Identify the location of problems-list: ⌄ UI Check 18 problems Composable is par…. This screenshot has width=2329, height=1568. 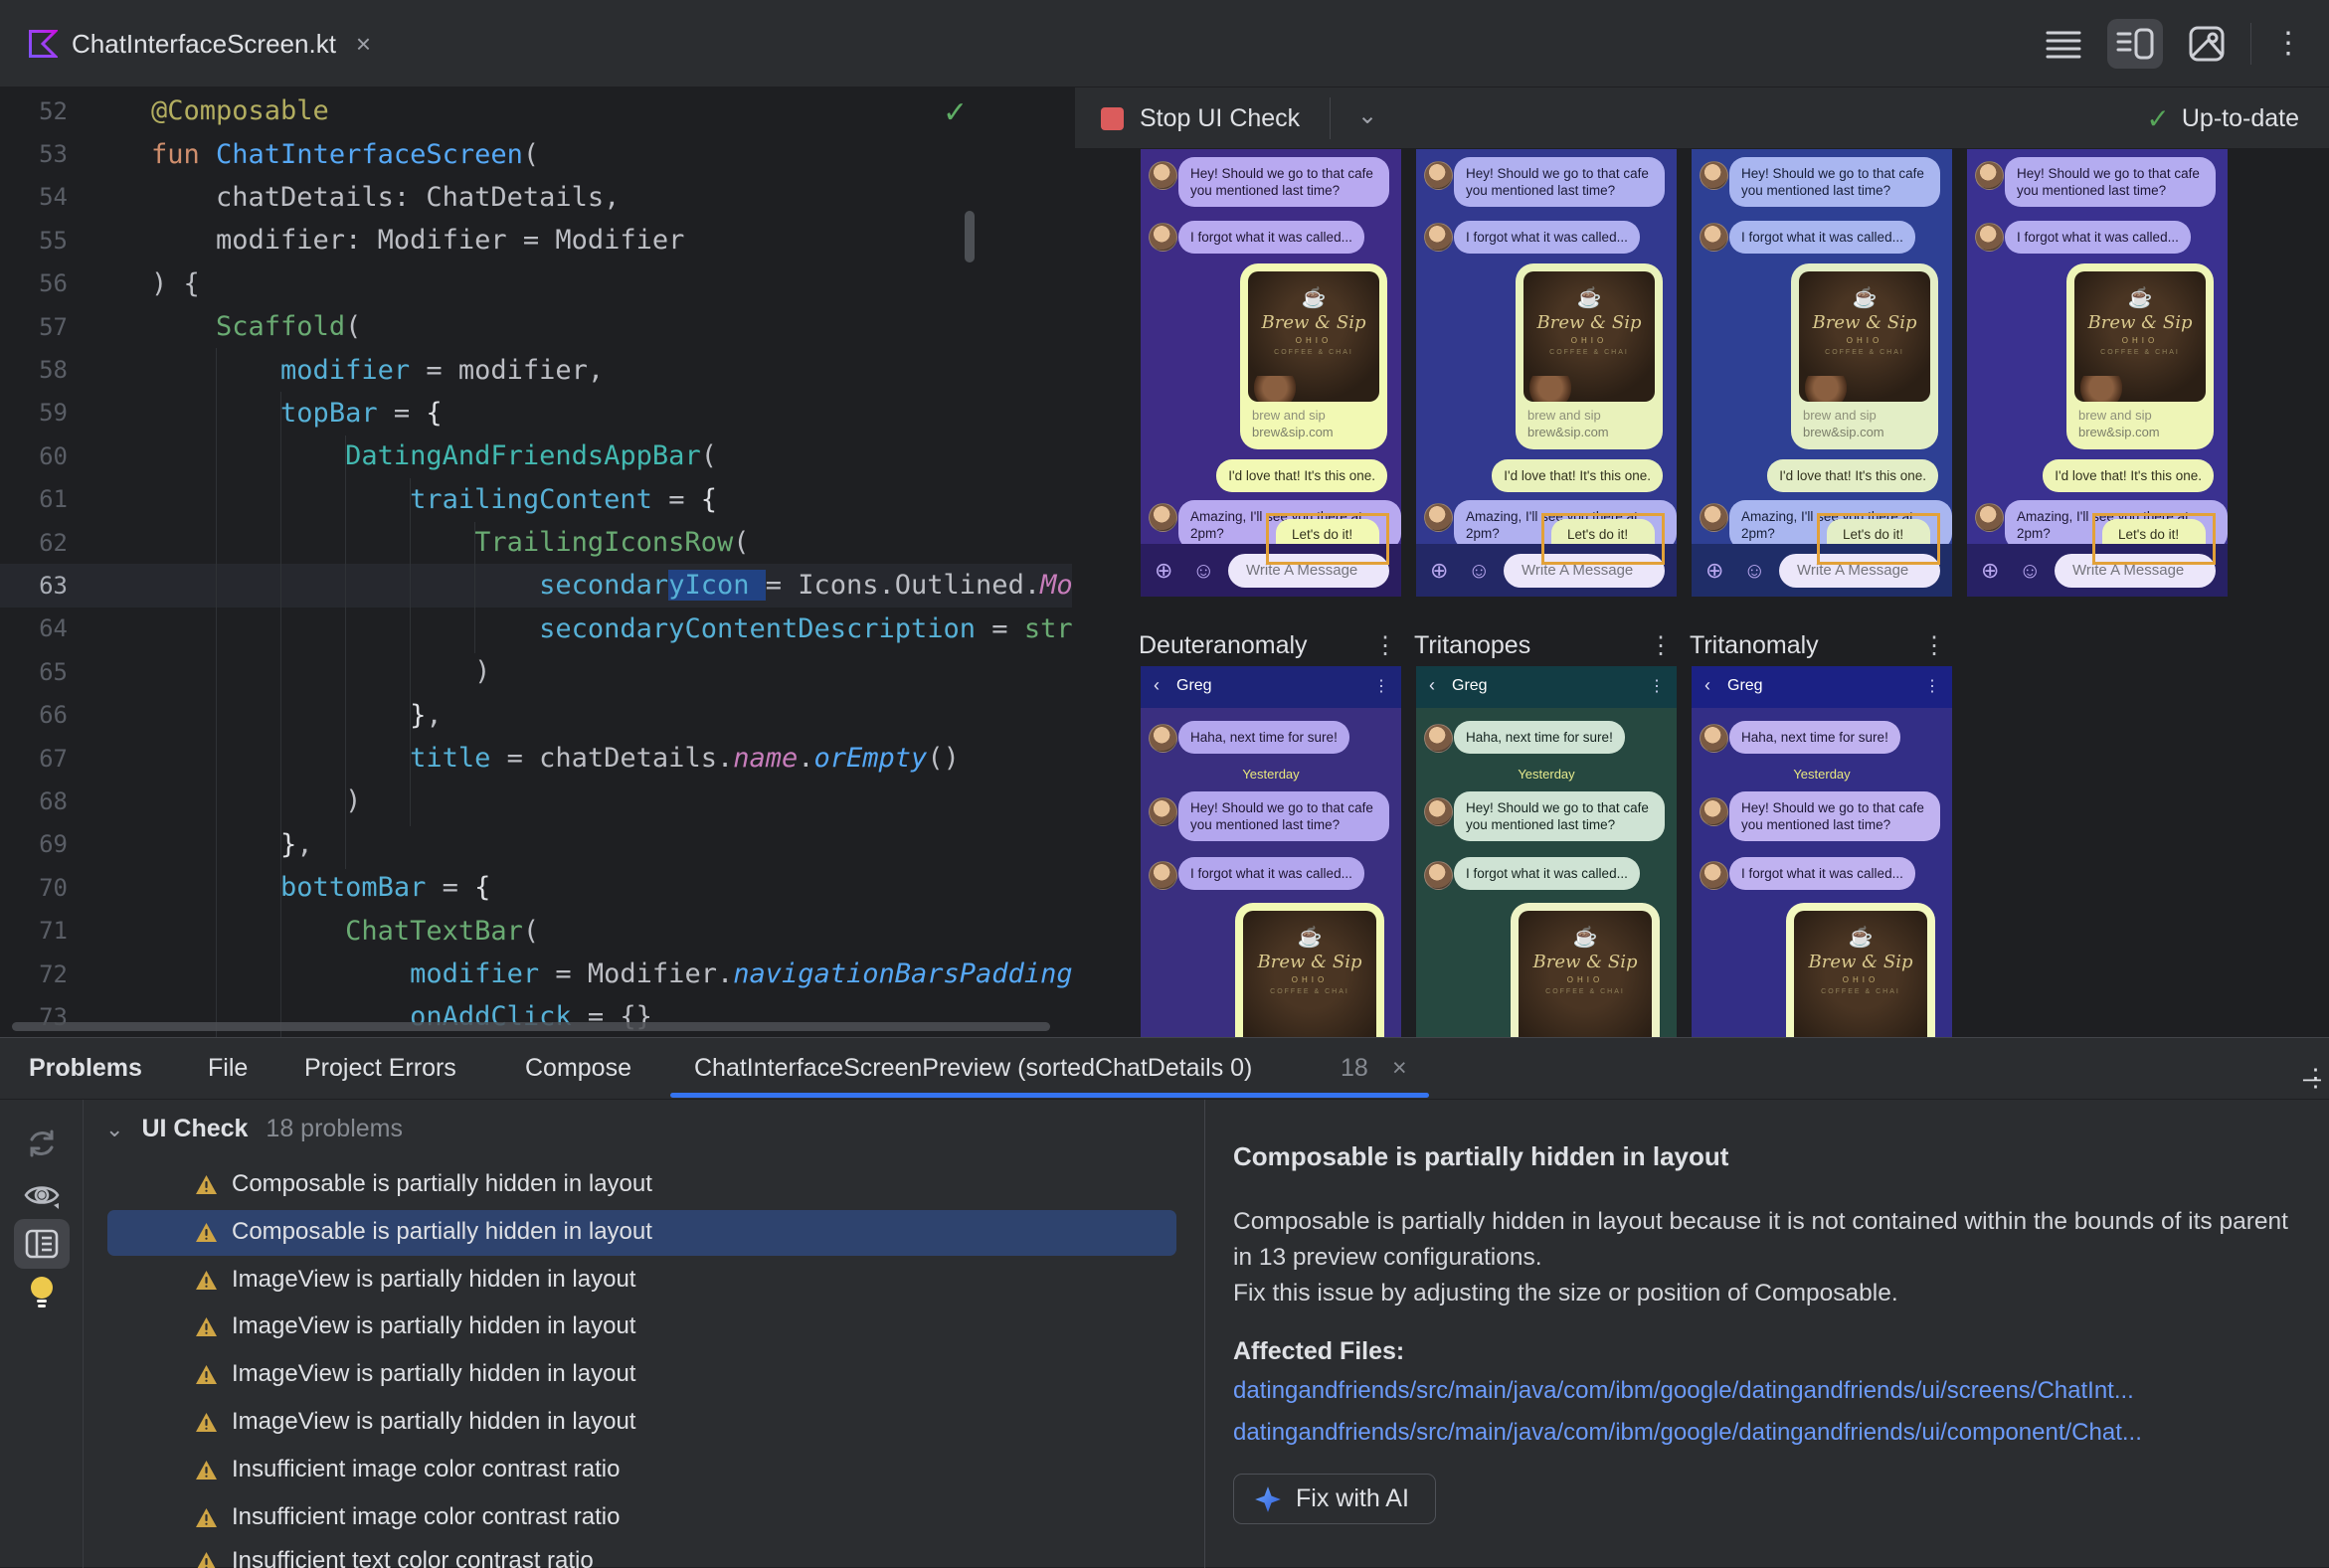
(644, 1334).